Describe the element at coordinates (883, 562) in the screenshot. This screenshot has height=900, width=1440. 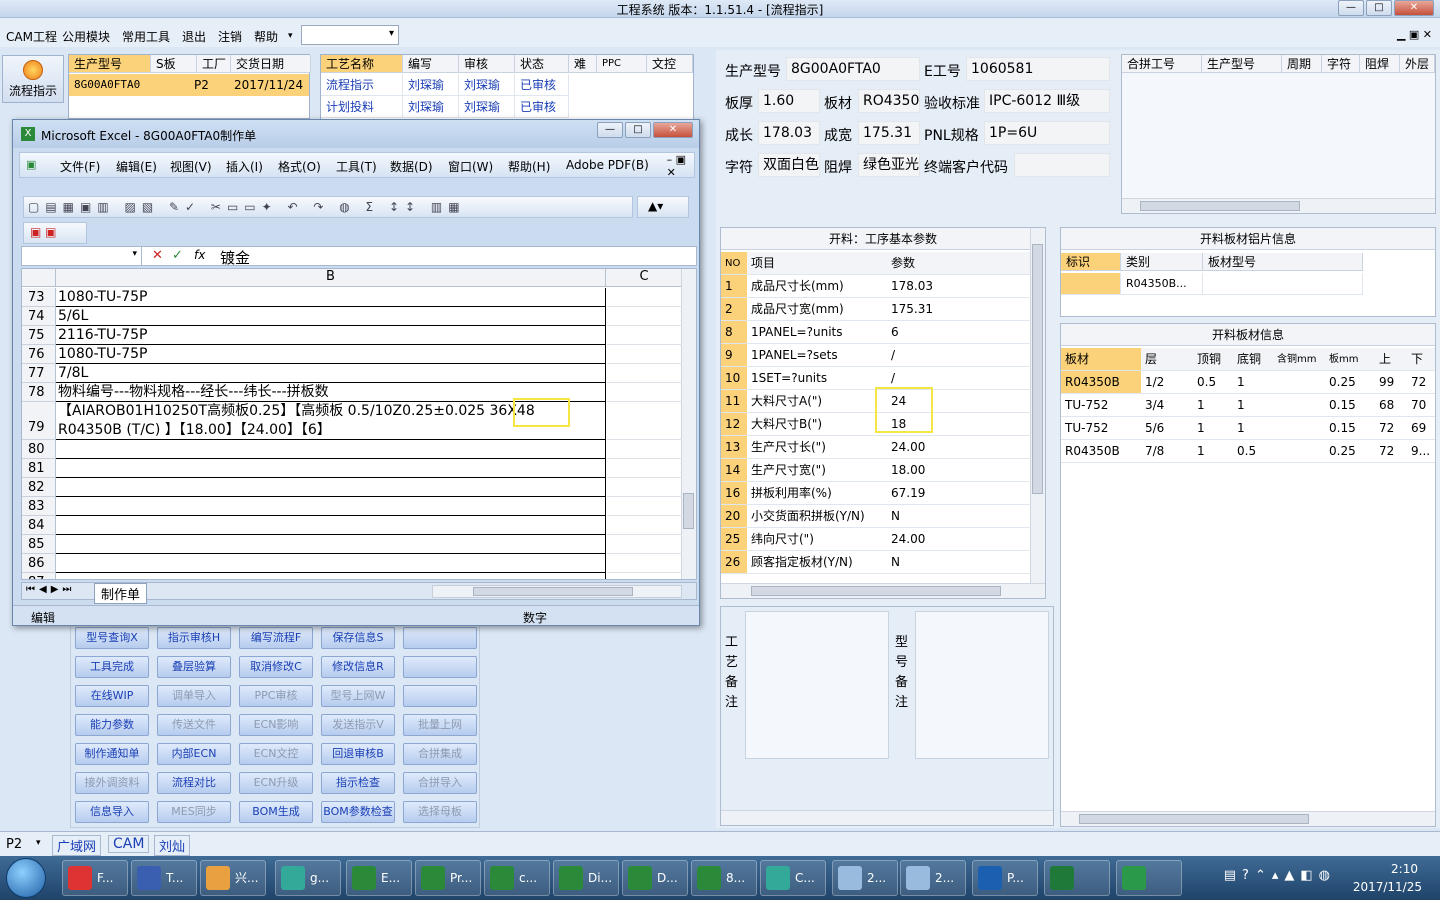
I see `table-row: 26 顾客指定板材(Y/N) N` at that location.